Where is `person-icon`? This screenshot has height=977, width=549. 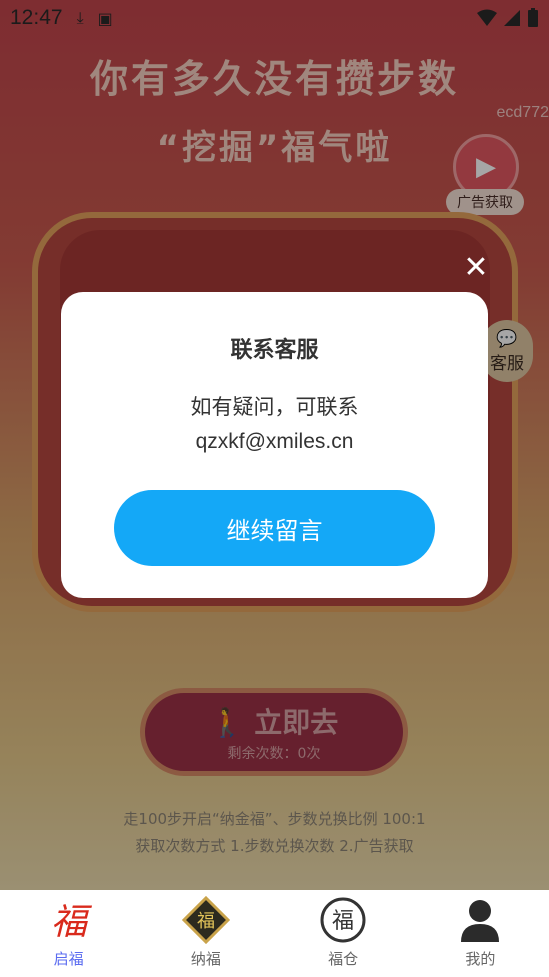
person-icon is located at coordinates (480, 920).